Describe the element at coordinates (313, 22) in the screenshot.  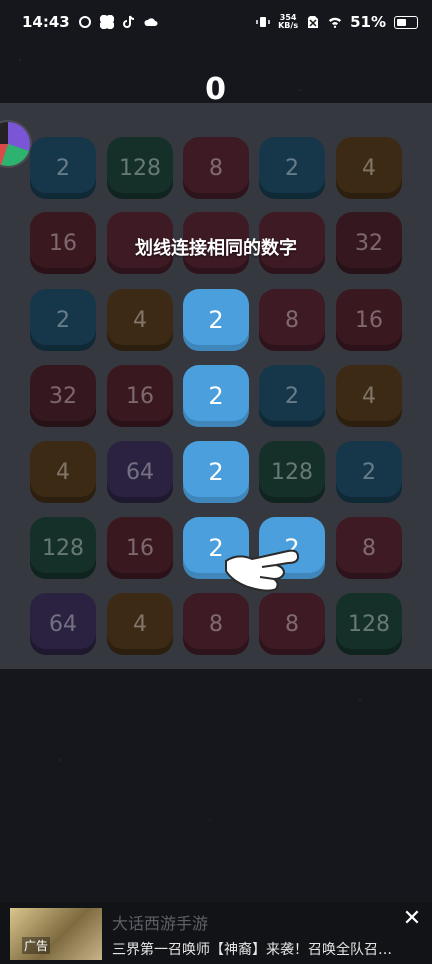
I see `no-sim-icon` at that location.